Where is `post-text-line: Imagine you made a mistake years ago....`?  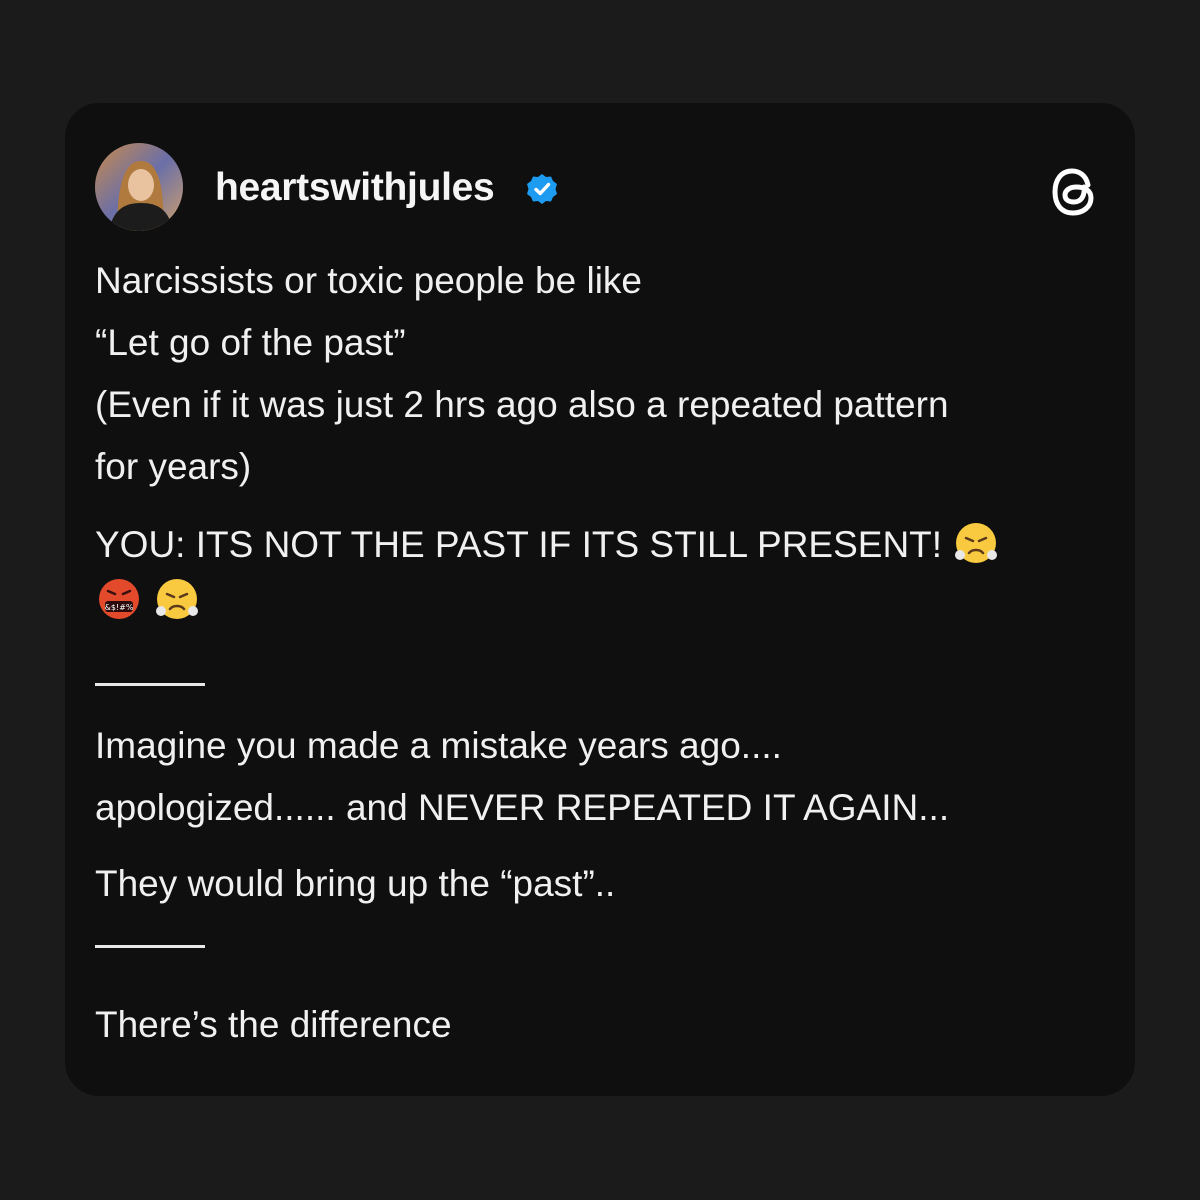
post-text-line: Imagine you made a mistake years ago.... is located at coordinates (438, 745).